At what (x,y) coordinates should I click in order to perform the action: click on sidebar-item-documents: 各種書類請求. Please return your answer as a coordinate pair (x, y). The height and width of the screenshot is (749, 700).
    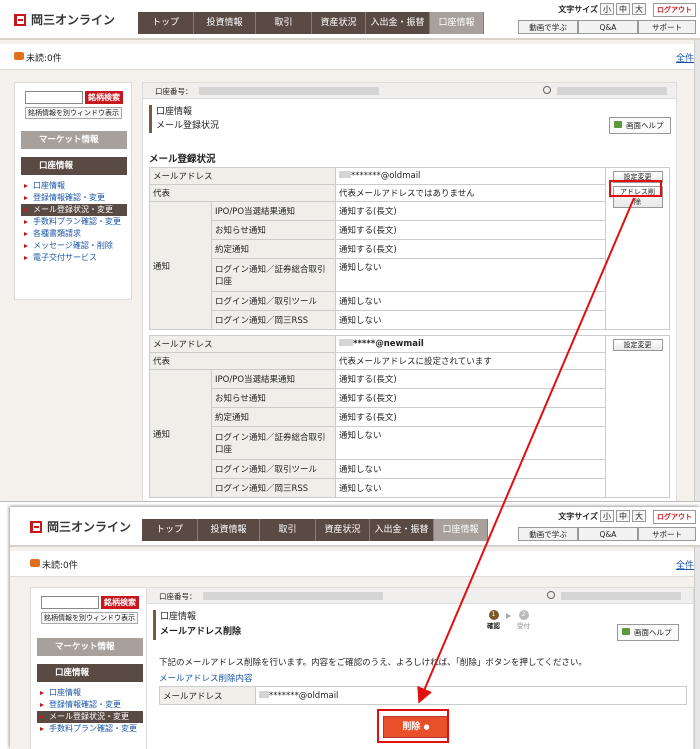
    Looking at the image, I should click on (74, 234).